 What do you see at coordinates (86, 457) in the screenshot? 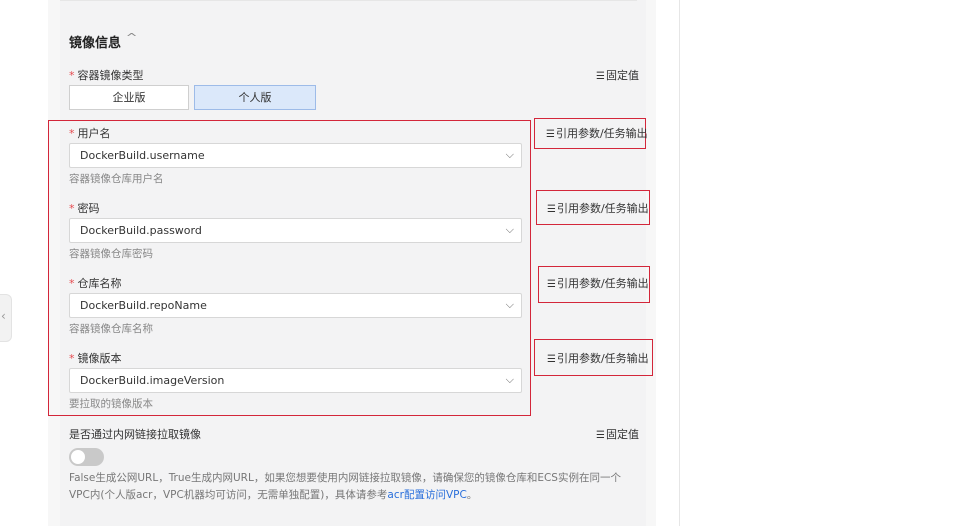
I see `intranet-toggle` at bounding box center [86, 457].